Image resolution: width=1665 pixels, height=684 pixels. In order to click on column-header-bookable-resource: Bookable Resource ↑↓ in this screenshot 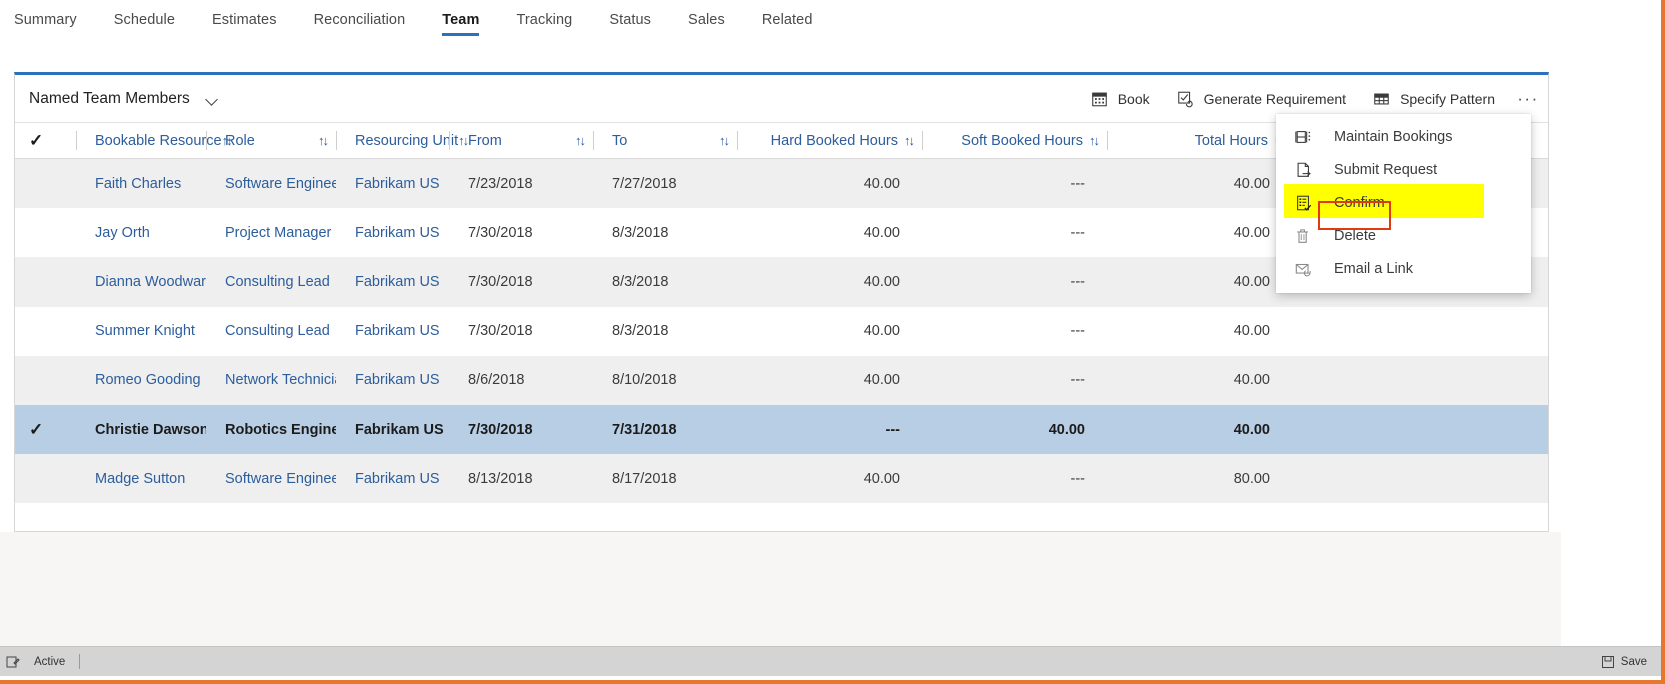, I will do `click(154, 140)`.